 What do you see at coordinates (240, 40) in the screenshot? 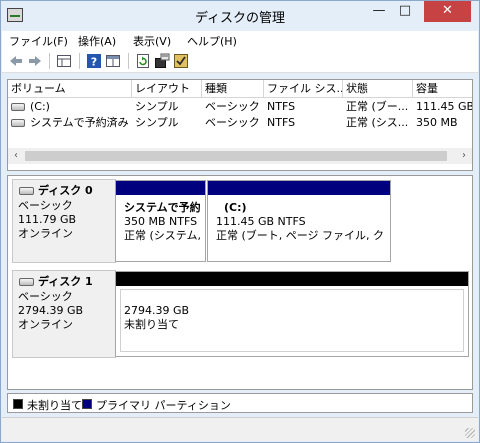
I see `menu-bar: ファイル(F) 操作(A) 表示(V) ヘルプ(H)` at bounding box center [240, 40].